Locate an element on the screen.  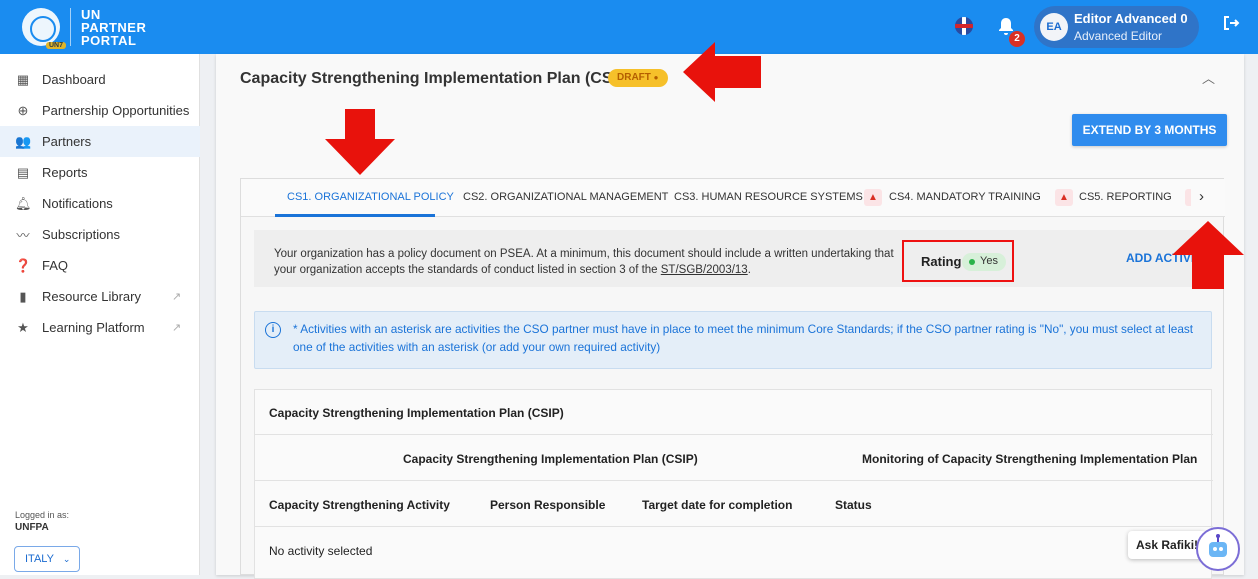
annotation-arrow-down is located at coordinates (360, 142).